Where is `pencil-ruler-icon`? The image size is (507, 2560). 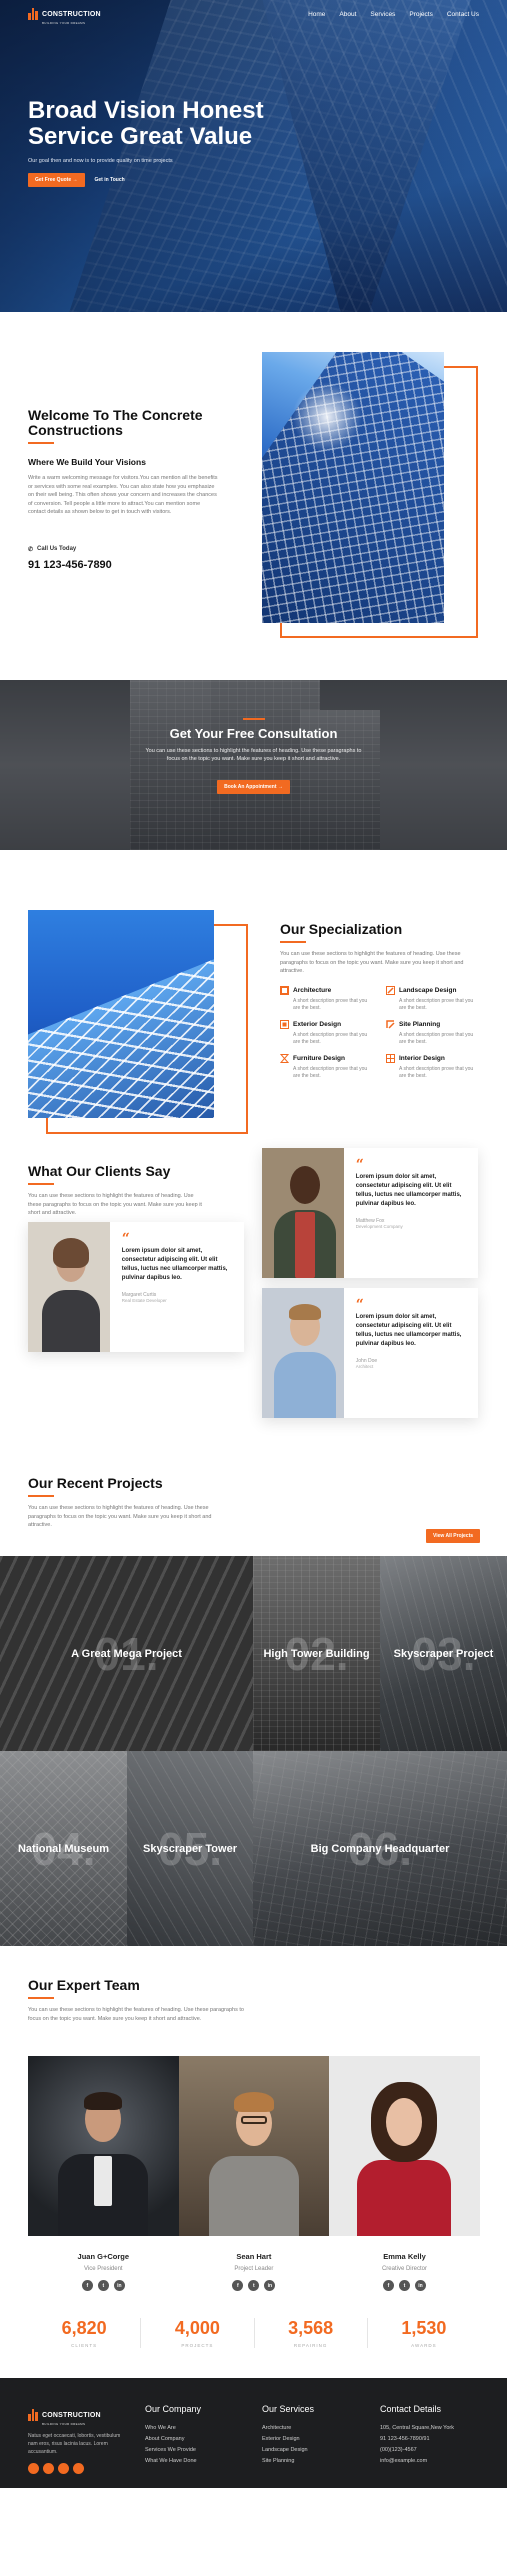 pencil-ruler-icon is located at coordinates (390, 990).